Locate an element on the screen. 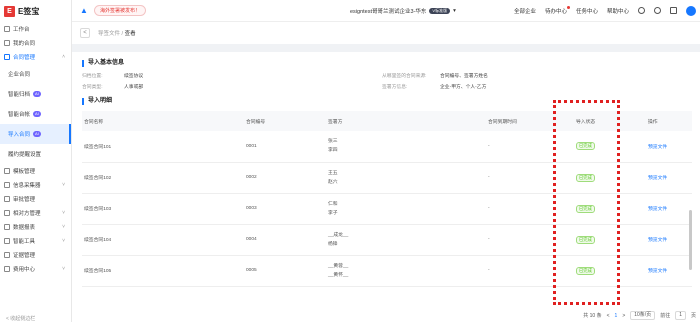 The width and height of the screenshot is (700, 322). table-row: 续签合同102 0002 王五 赵六 - 已完成 预览文件 is located at coordinates (387, 177).